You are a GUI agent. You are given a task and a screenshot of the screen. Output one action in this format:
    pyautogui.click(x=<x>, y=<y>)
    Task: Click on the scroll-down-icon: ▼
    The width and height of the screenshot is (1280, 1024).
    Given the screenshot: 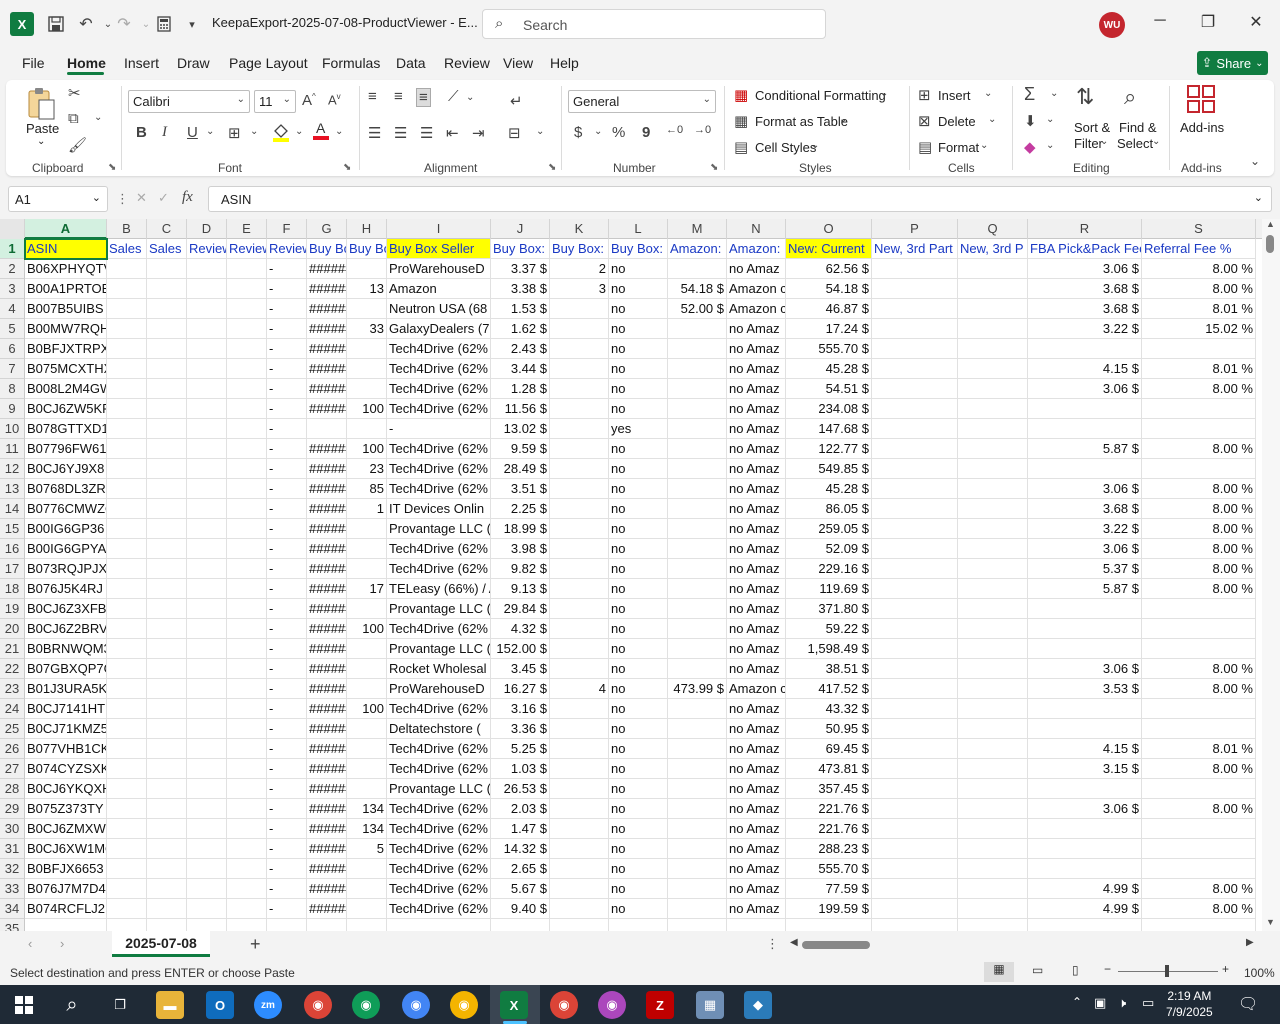 What is the action you would take?
    pyautogui.click(x=1270, y=922)
    